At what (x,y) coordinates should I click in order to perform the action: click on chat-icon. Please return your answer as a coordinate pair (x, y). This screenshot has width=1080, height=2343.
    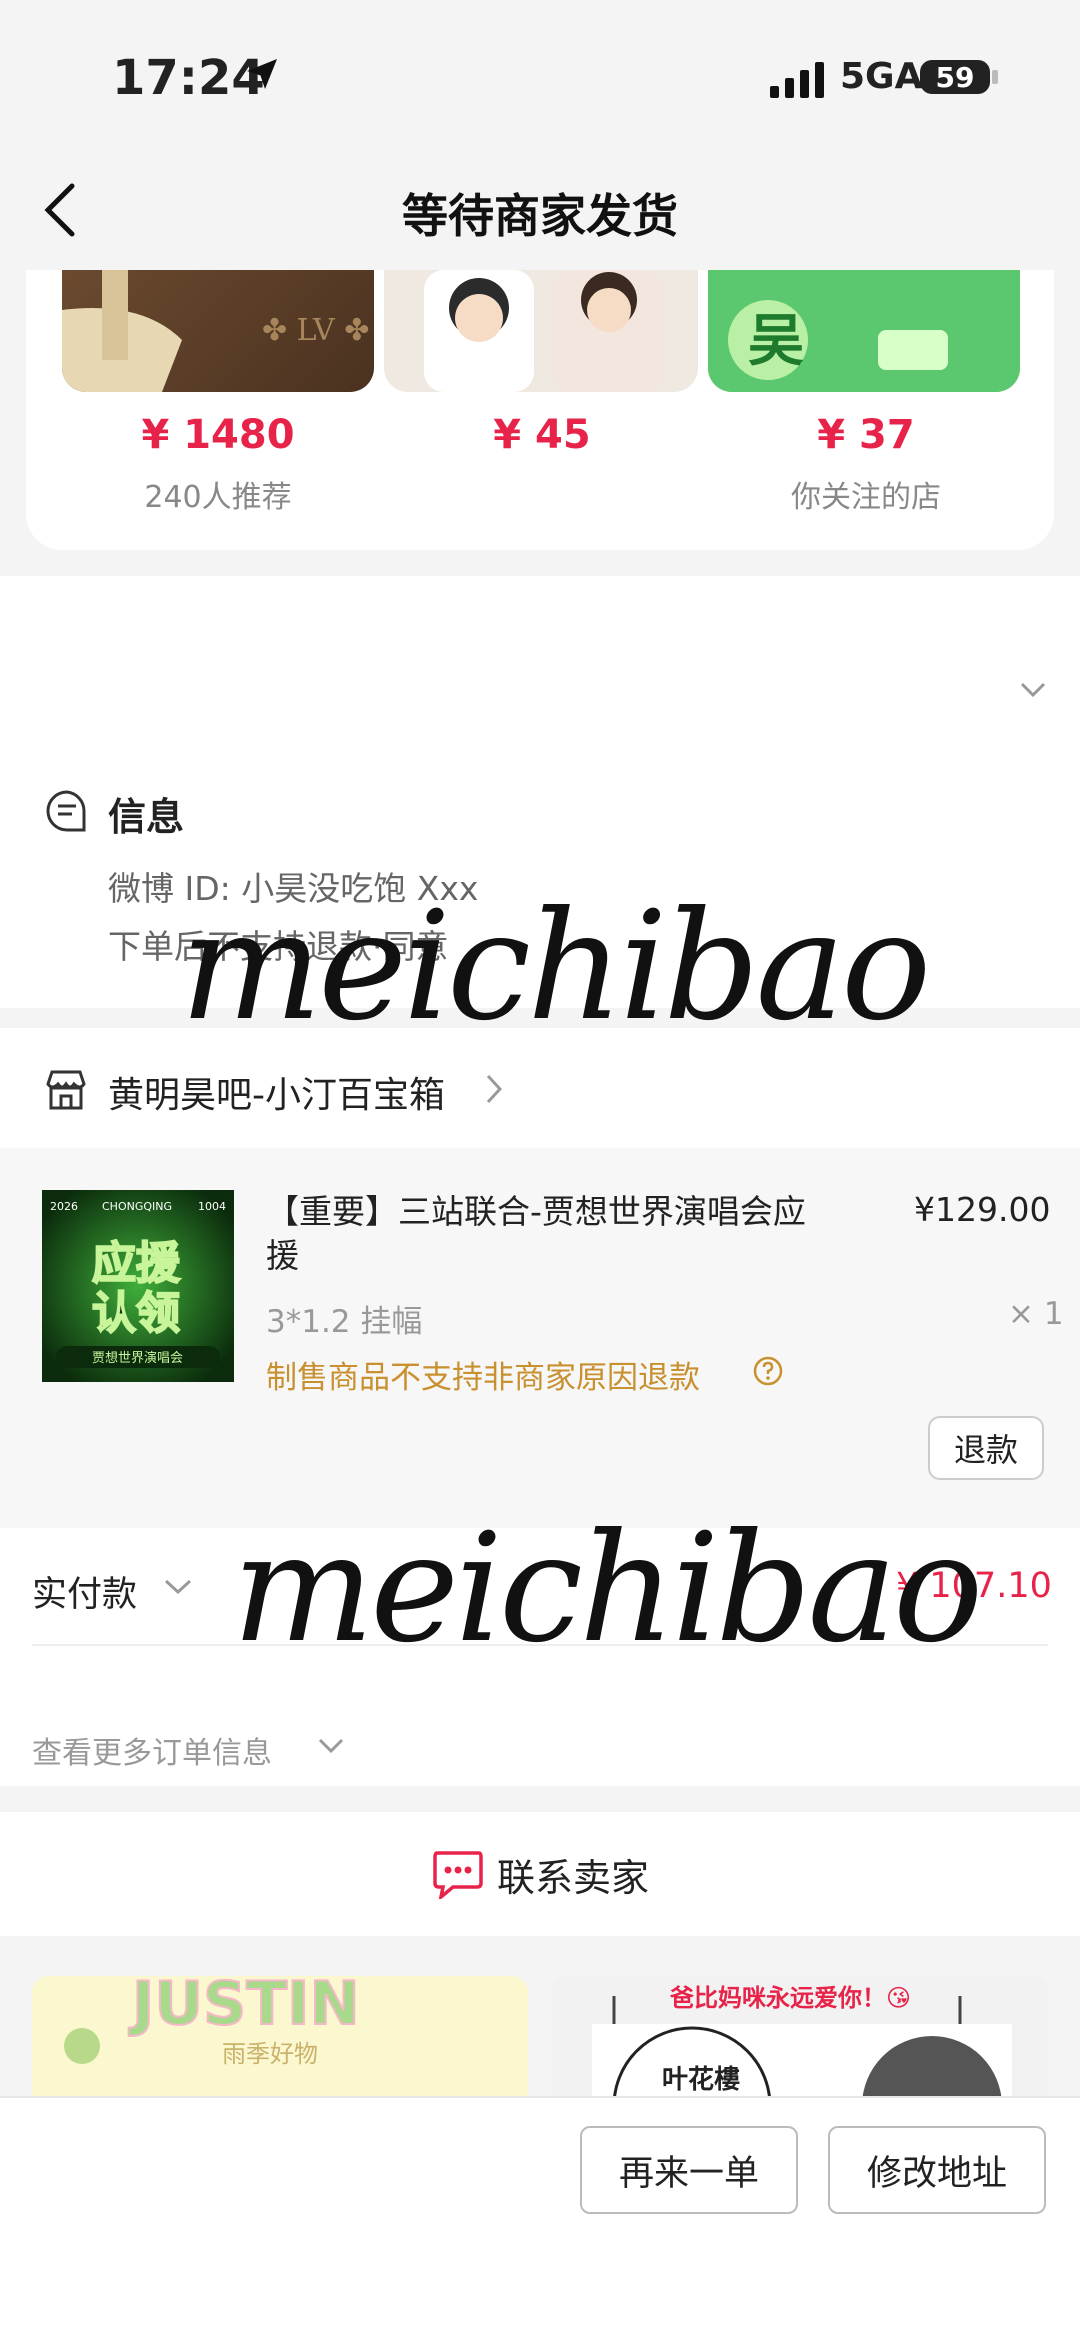
    Looking at the image, I should click on (458, 1875).